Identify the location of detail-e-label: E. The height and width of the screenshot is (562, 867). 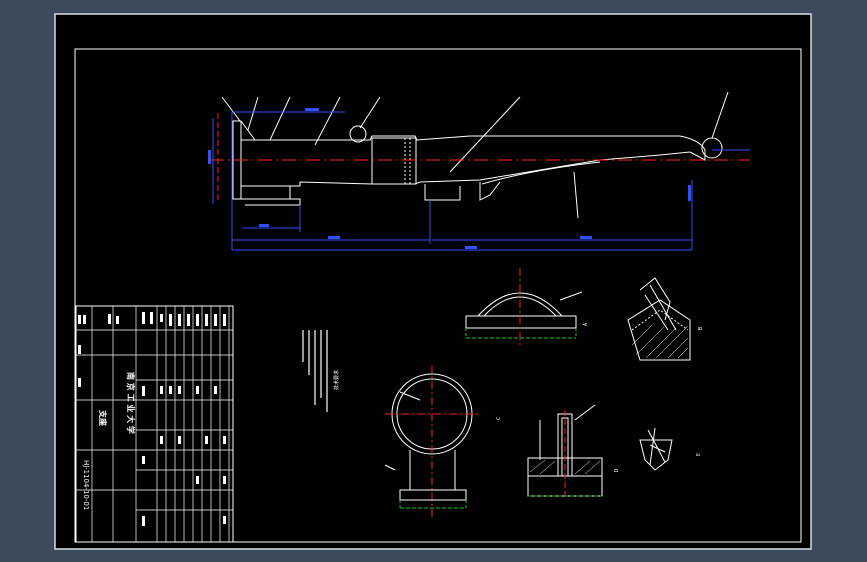
(699, 454).